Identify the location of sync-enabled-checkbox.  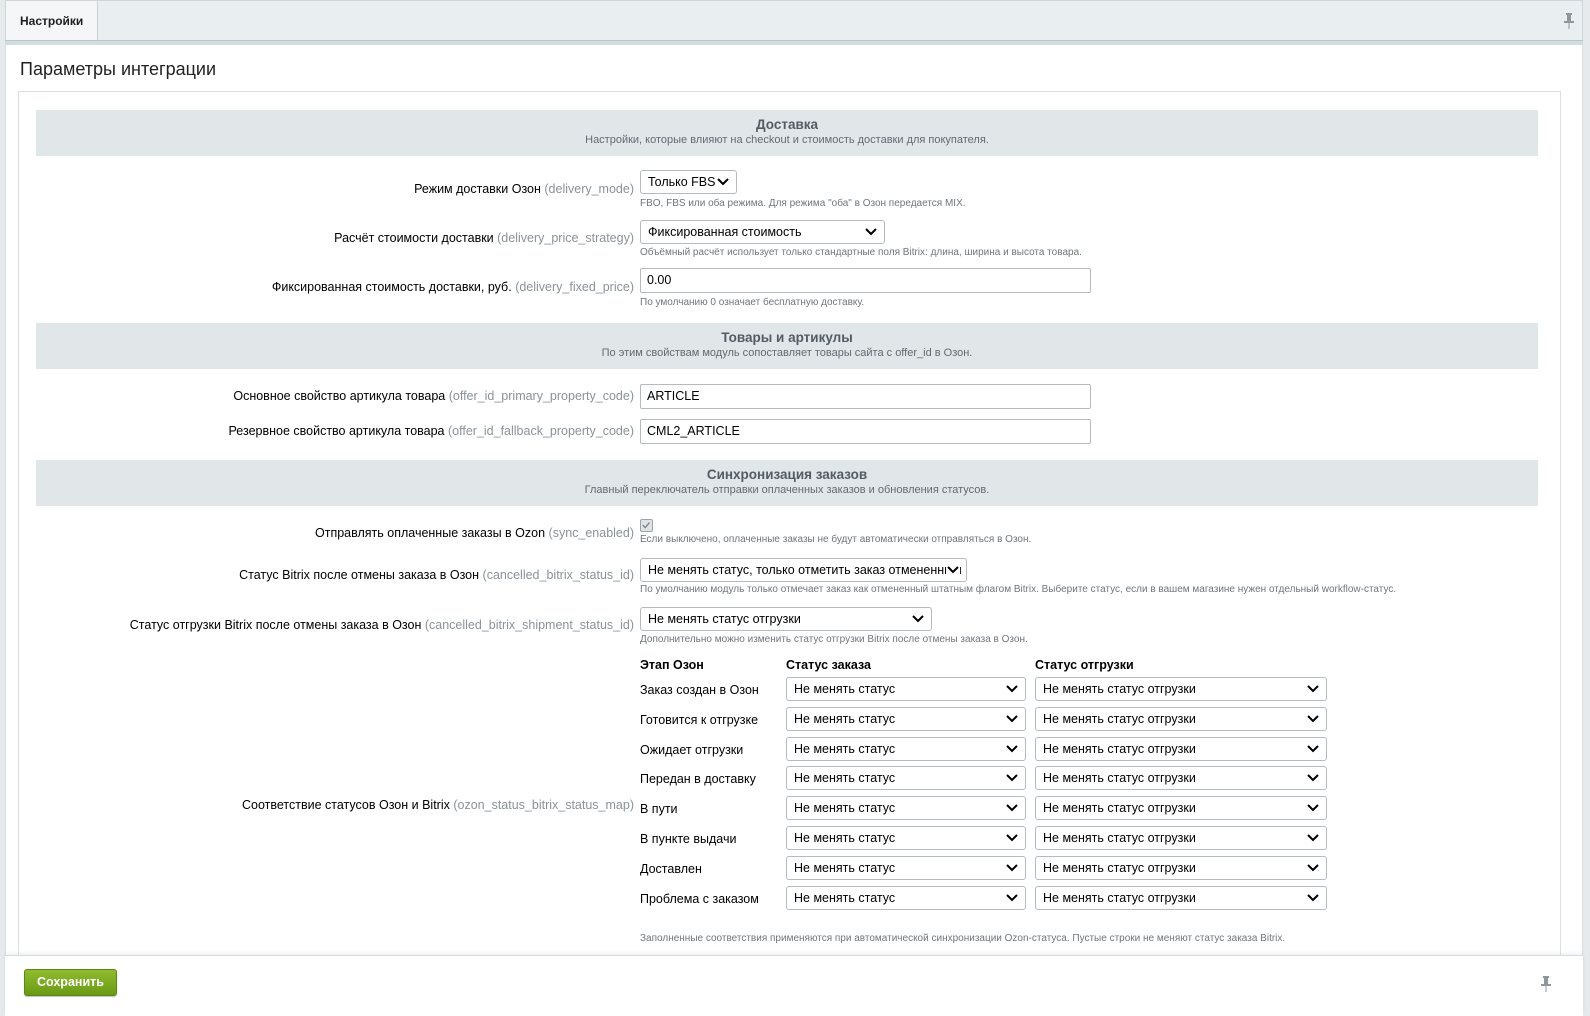
(646, 525).